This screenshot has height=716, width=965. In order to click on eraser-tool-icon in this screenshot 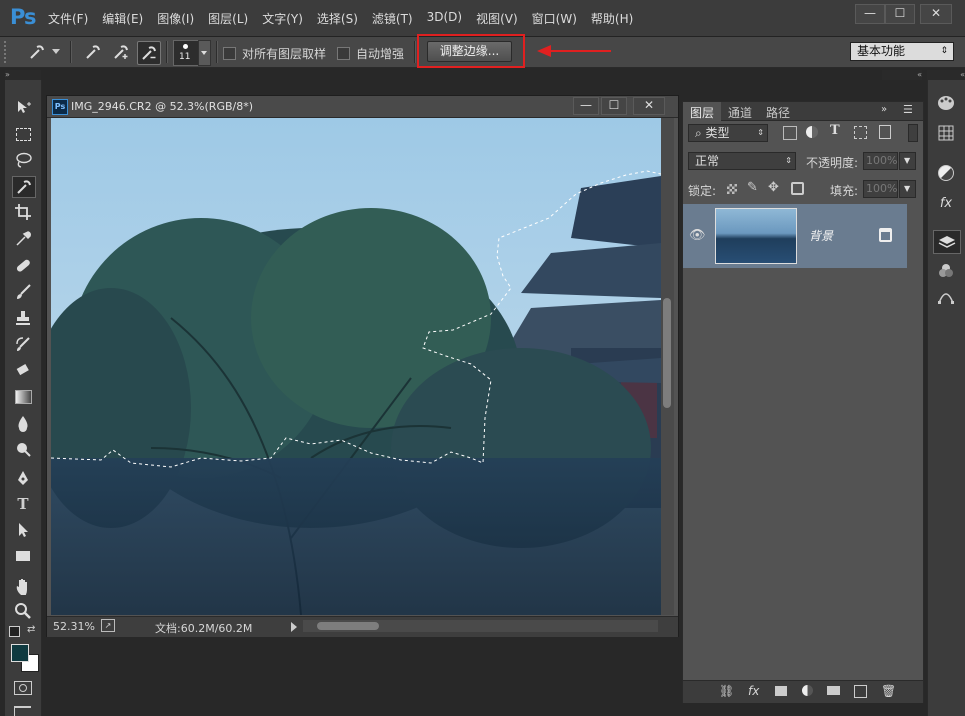, I will do `click(23, 370)`.